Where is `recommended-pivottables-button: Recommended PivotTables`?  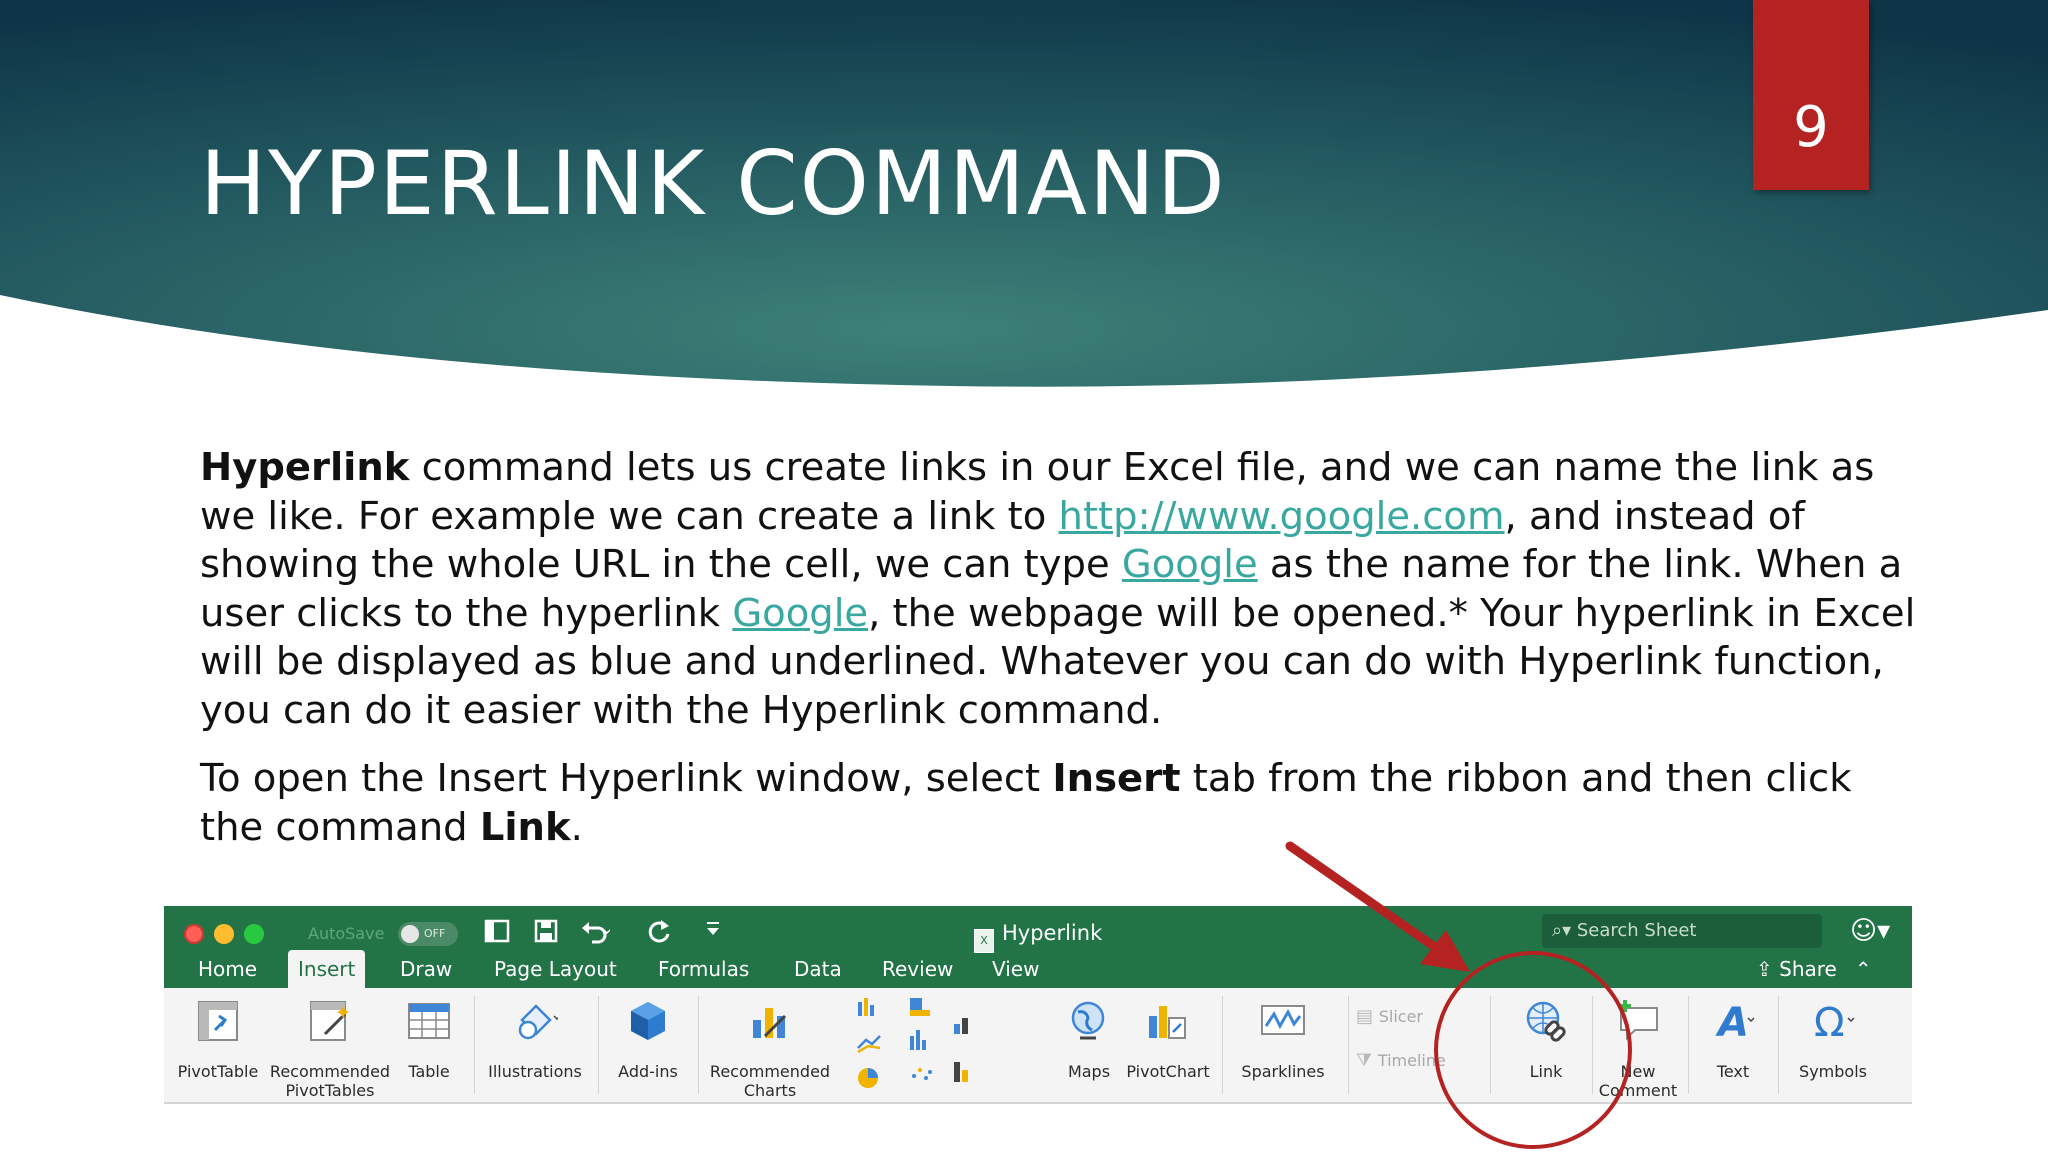 recommended-pivottables-button: Recommended PivotTables is located at coordinates (330, 1049).